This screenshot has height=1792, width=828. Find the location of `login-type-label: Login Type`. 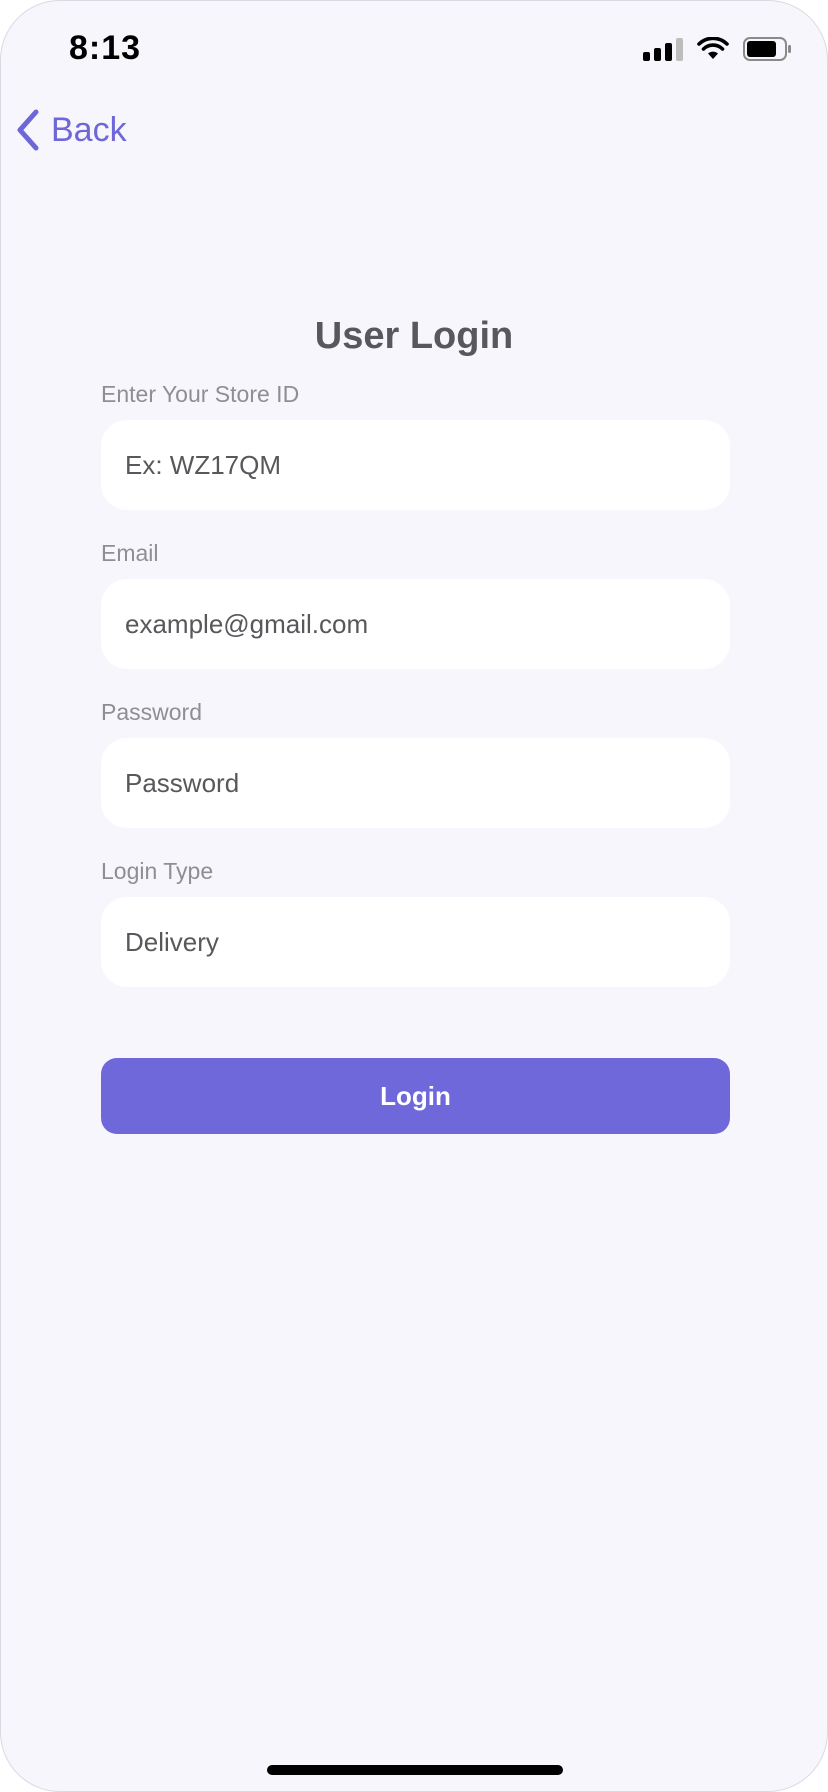

login-type-label: Login Type is located at coordinates (157, 871).